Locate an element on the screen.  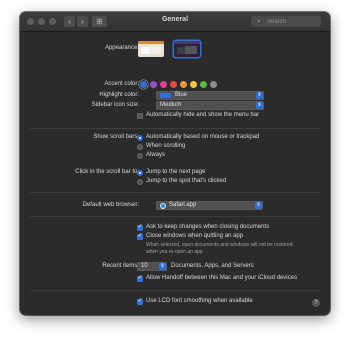
scroll-bars-automatic-label: Automatically based on mouse or trackpad is located at coordinates (203, 137).